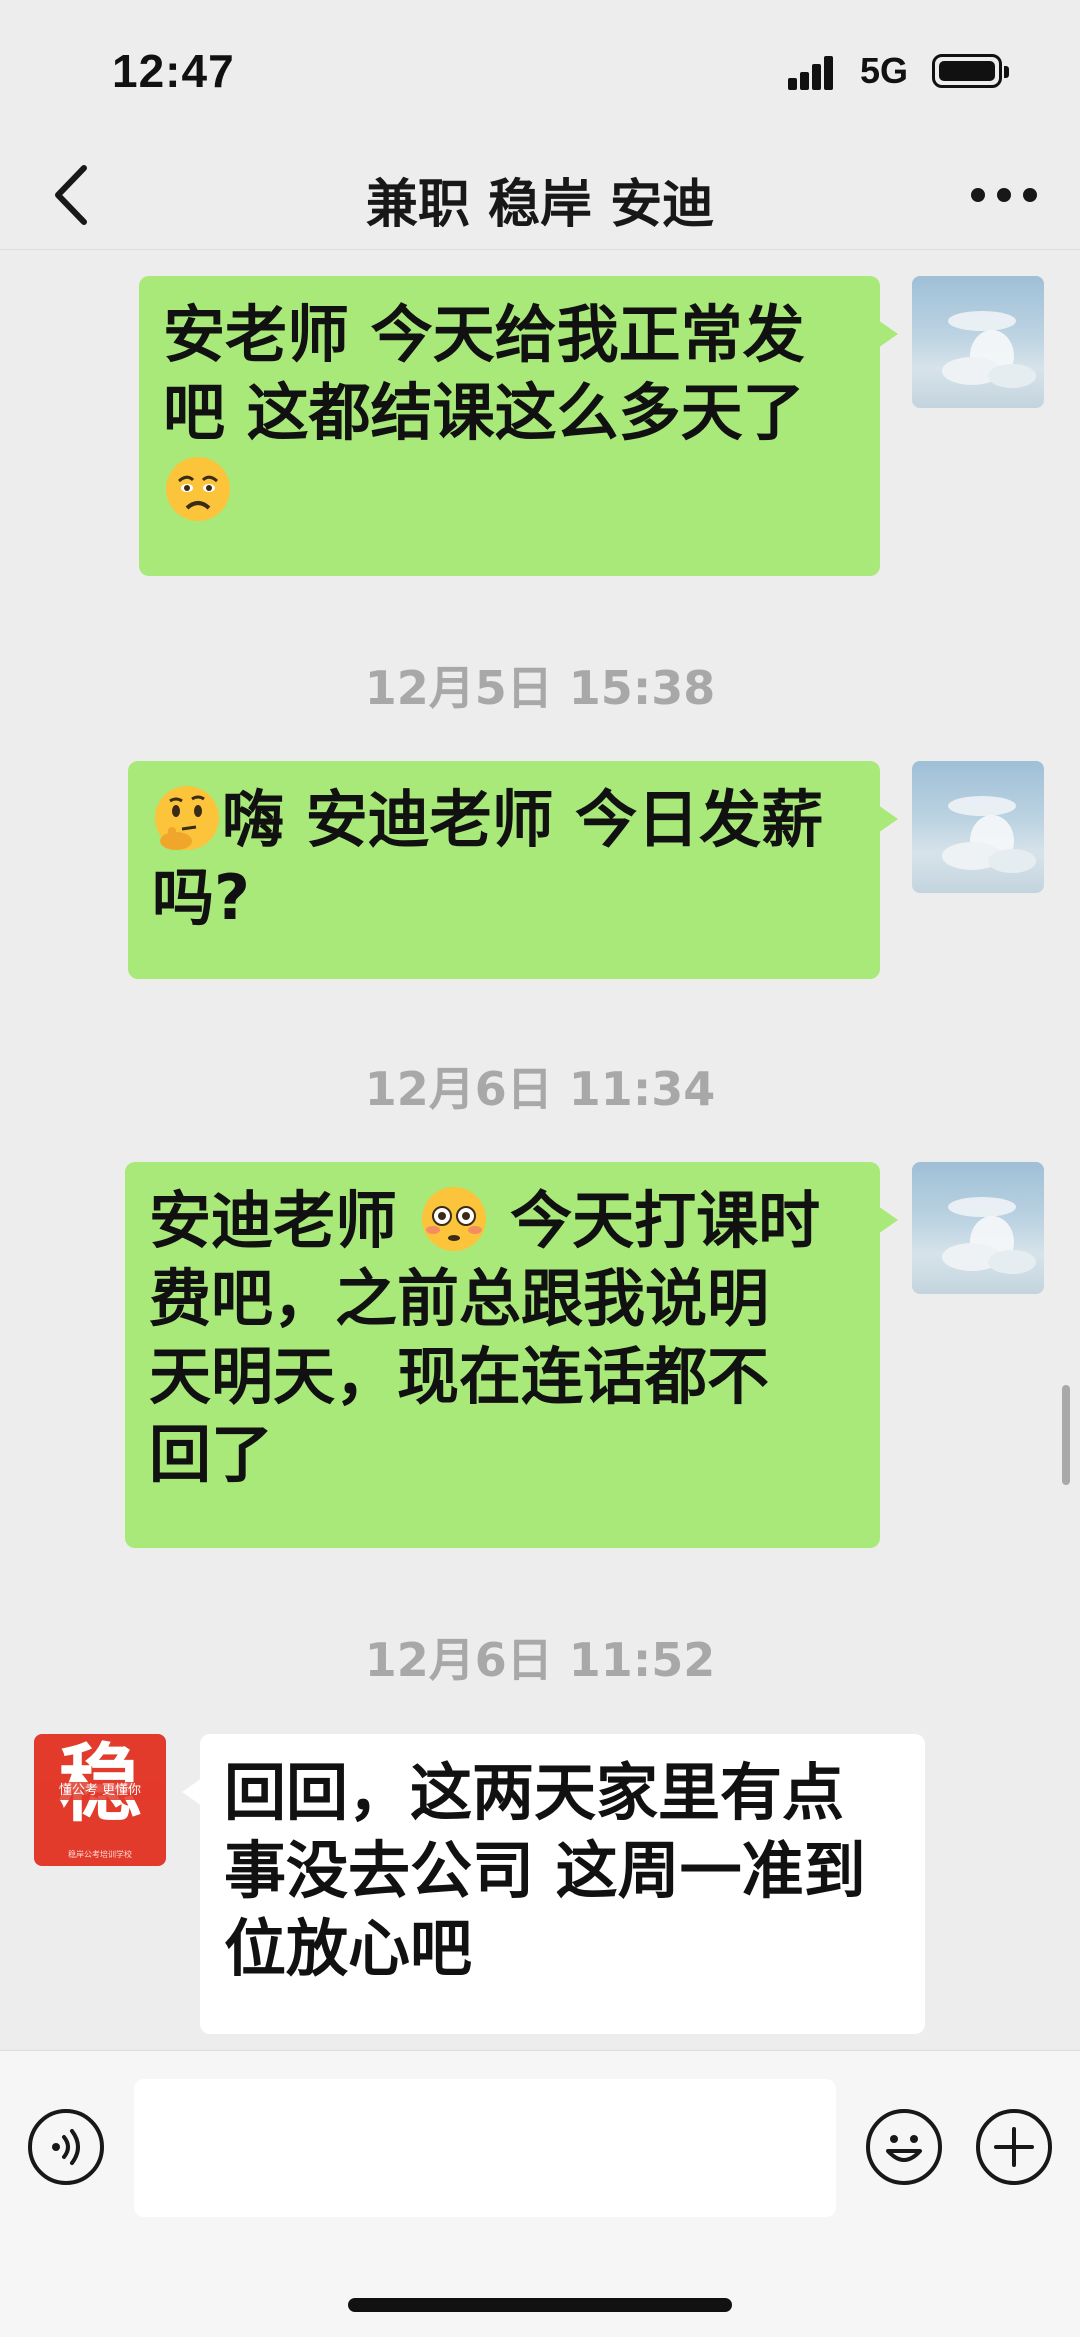  I want to click on message-line: 天明天，现在连话都不, so click(459, 1376).